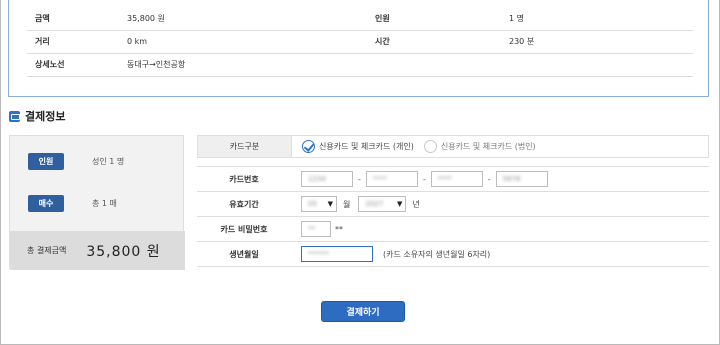 Image resolution: width=720 pixels, height=345 pixels. What do you see at coordinates (104, 203) in the screenshot?
I see `count-value: 총 1 매` at bounding box center [104, 203].